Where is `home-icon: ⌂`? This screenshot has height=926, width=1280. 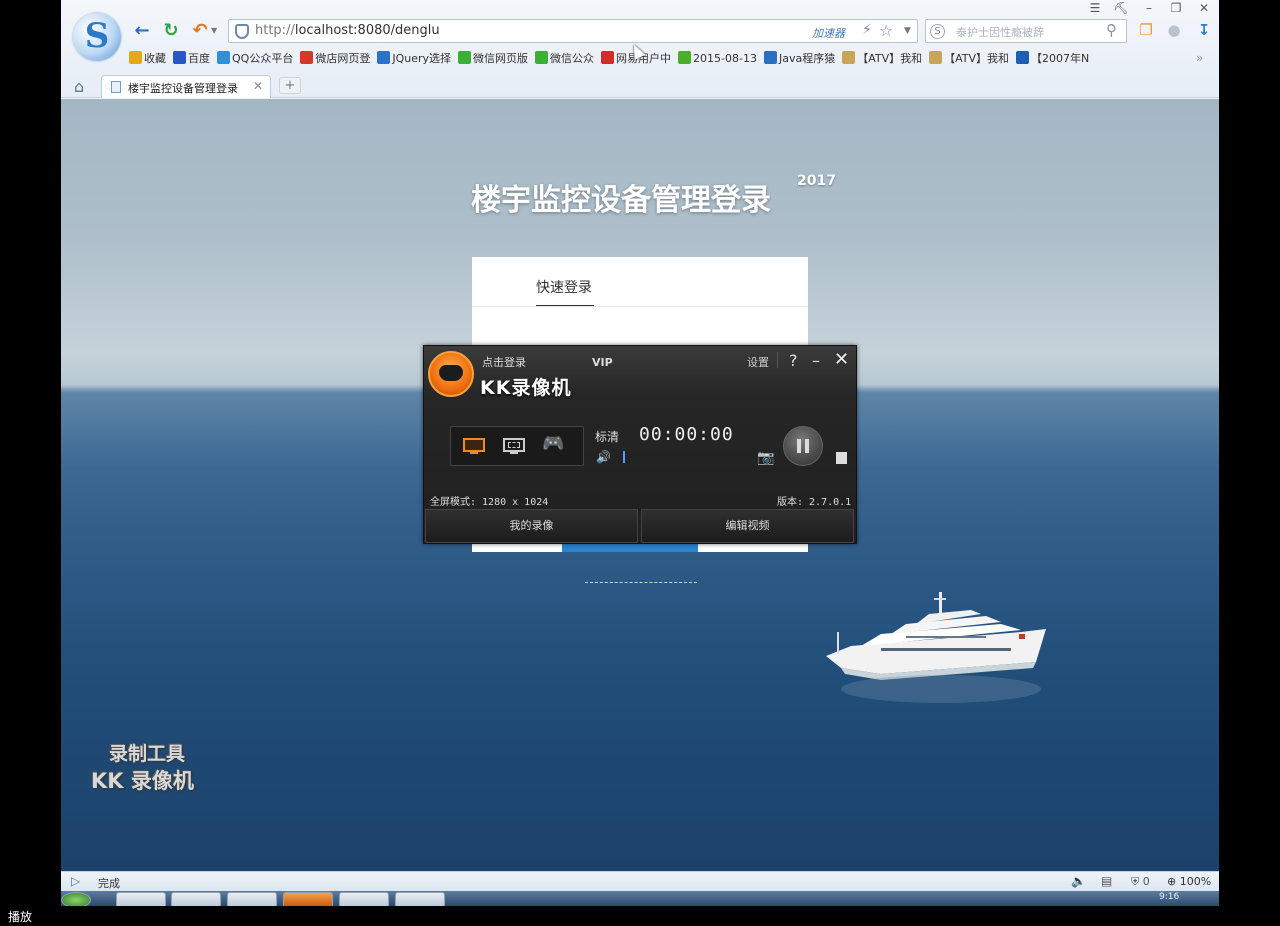 home-icon: ⌂ is located at coordinates (79, 86).